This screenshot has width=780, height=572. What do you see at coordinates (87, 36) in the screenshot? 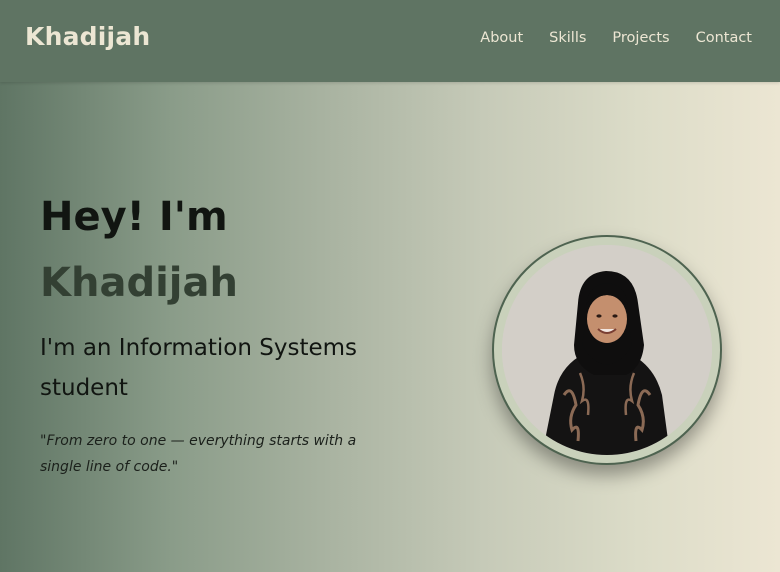
I see `site-logo: Khadijah` at bounding box center [87, 36].